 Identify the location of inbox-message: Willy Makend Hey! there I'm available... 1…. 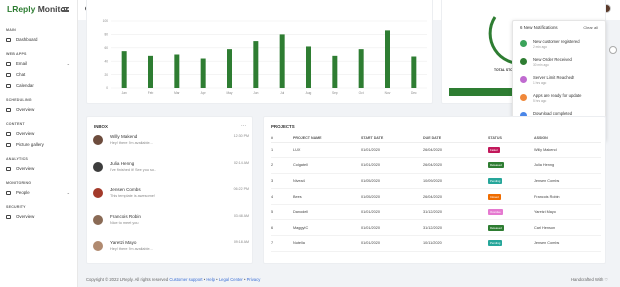
(171, 142).